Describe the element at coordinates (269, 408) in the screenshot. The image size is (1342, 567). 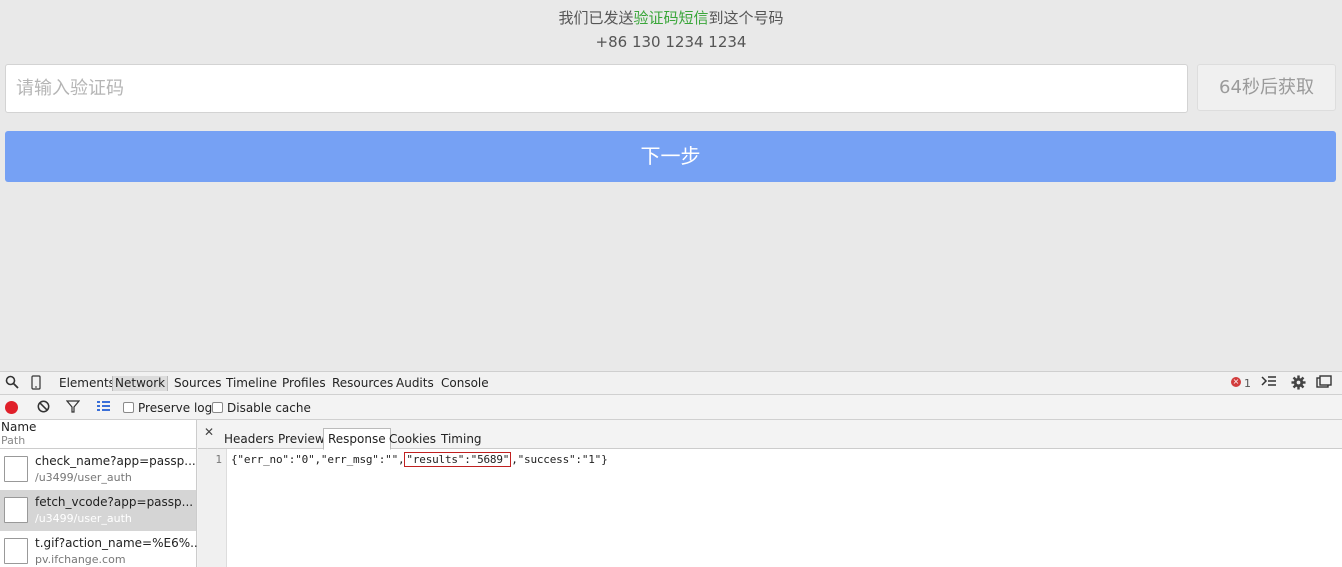
I see `disable-cache-label: Disable cache` at that location.